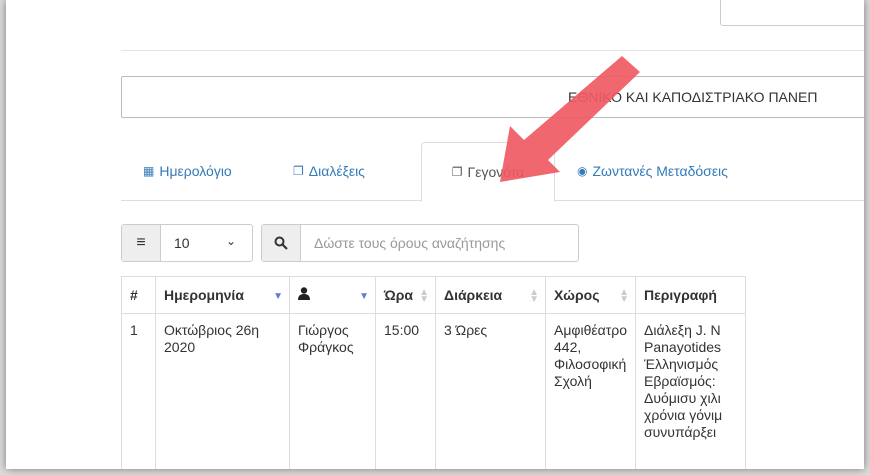 The height and width of the screenshot is (475, 870). I want to click on user-icon, so click(304, 295).